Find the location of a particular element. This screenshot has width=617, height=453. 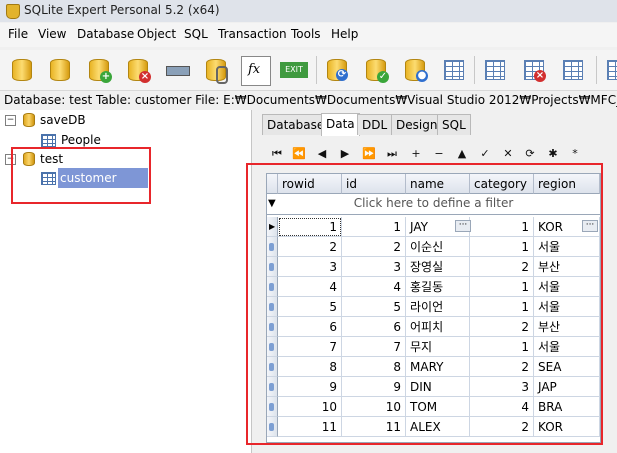

edit-record-icon: ▲ is located at coordinates (462, 154).